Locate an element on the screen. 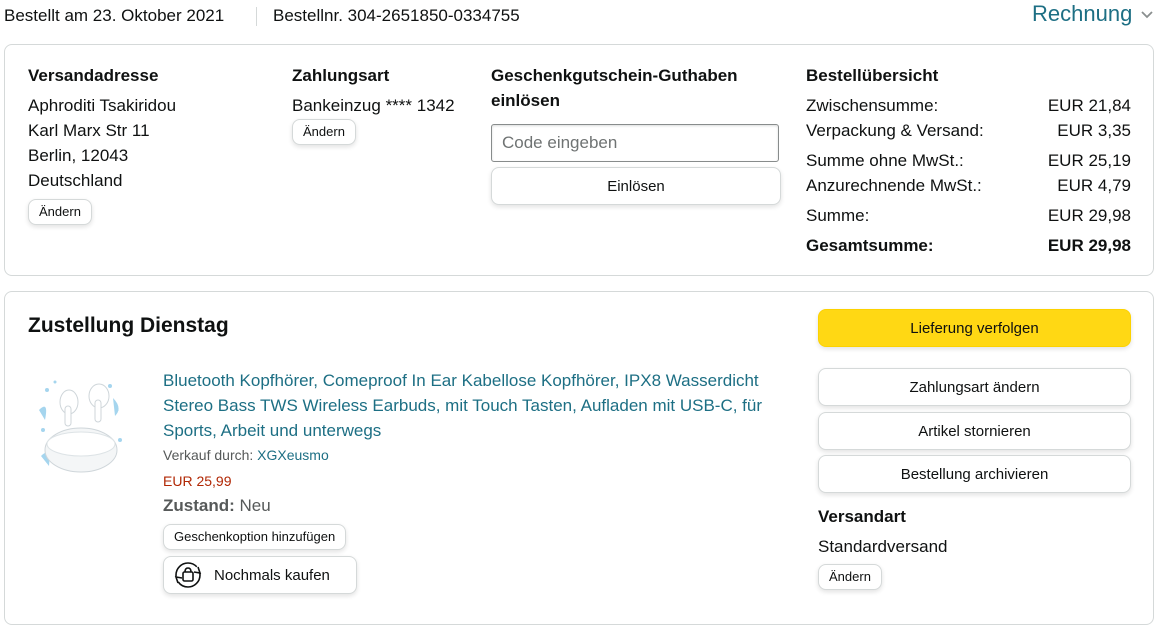 The height and width of the screenshot is (635, 1171). change-payment-method-button: Zahlungsart ändern is located at coordinates (974, 387).